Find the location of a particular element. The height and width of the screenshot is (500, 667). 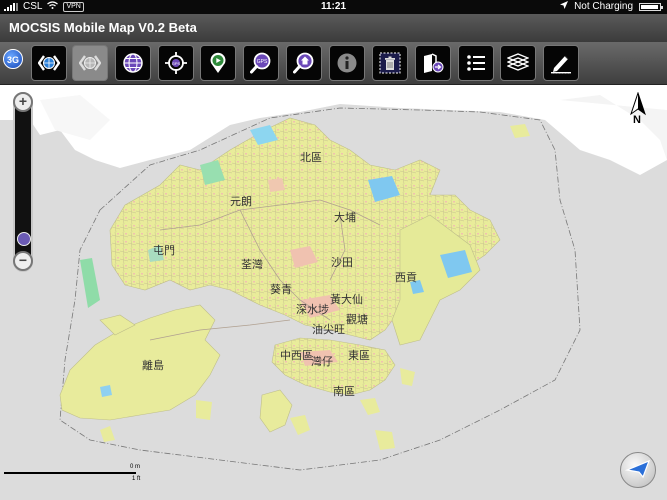

info-button is located at coordinates (347, 63).